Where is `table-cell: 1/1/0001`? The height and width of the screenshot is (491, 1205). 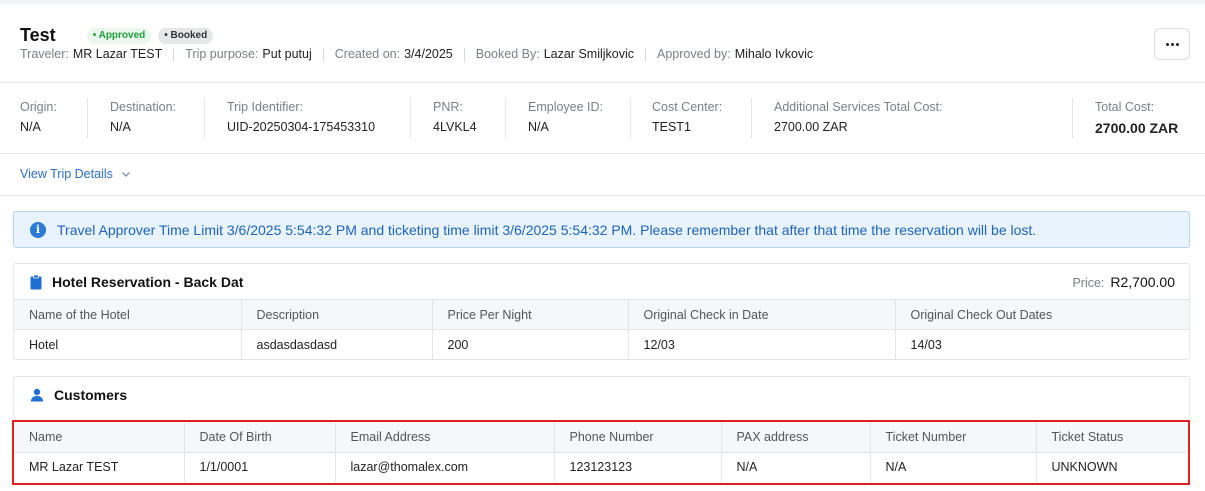
table-cell: 1/1/0001 is located at coordinates (260, 467).